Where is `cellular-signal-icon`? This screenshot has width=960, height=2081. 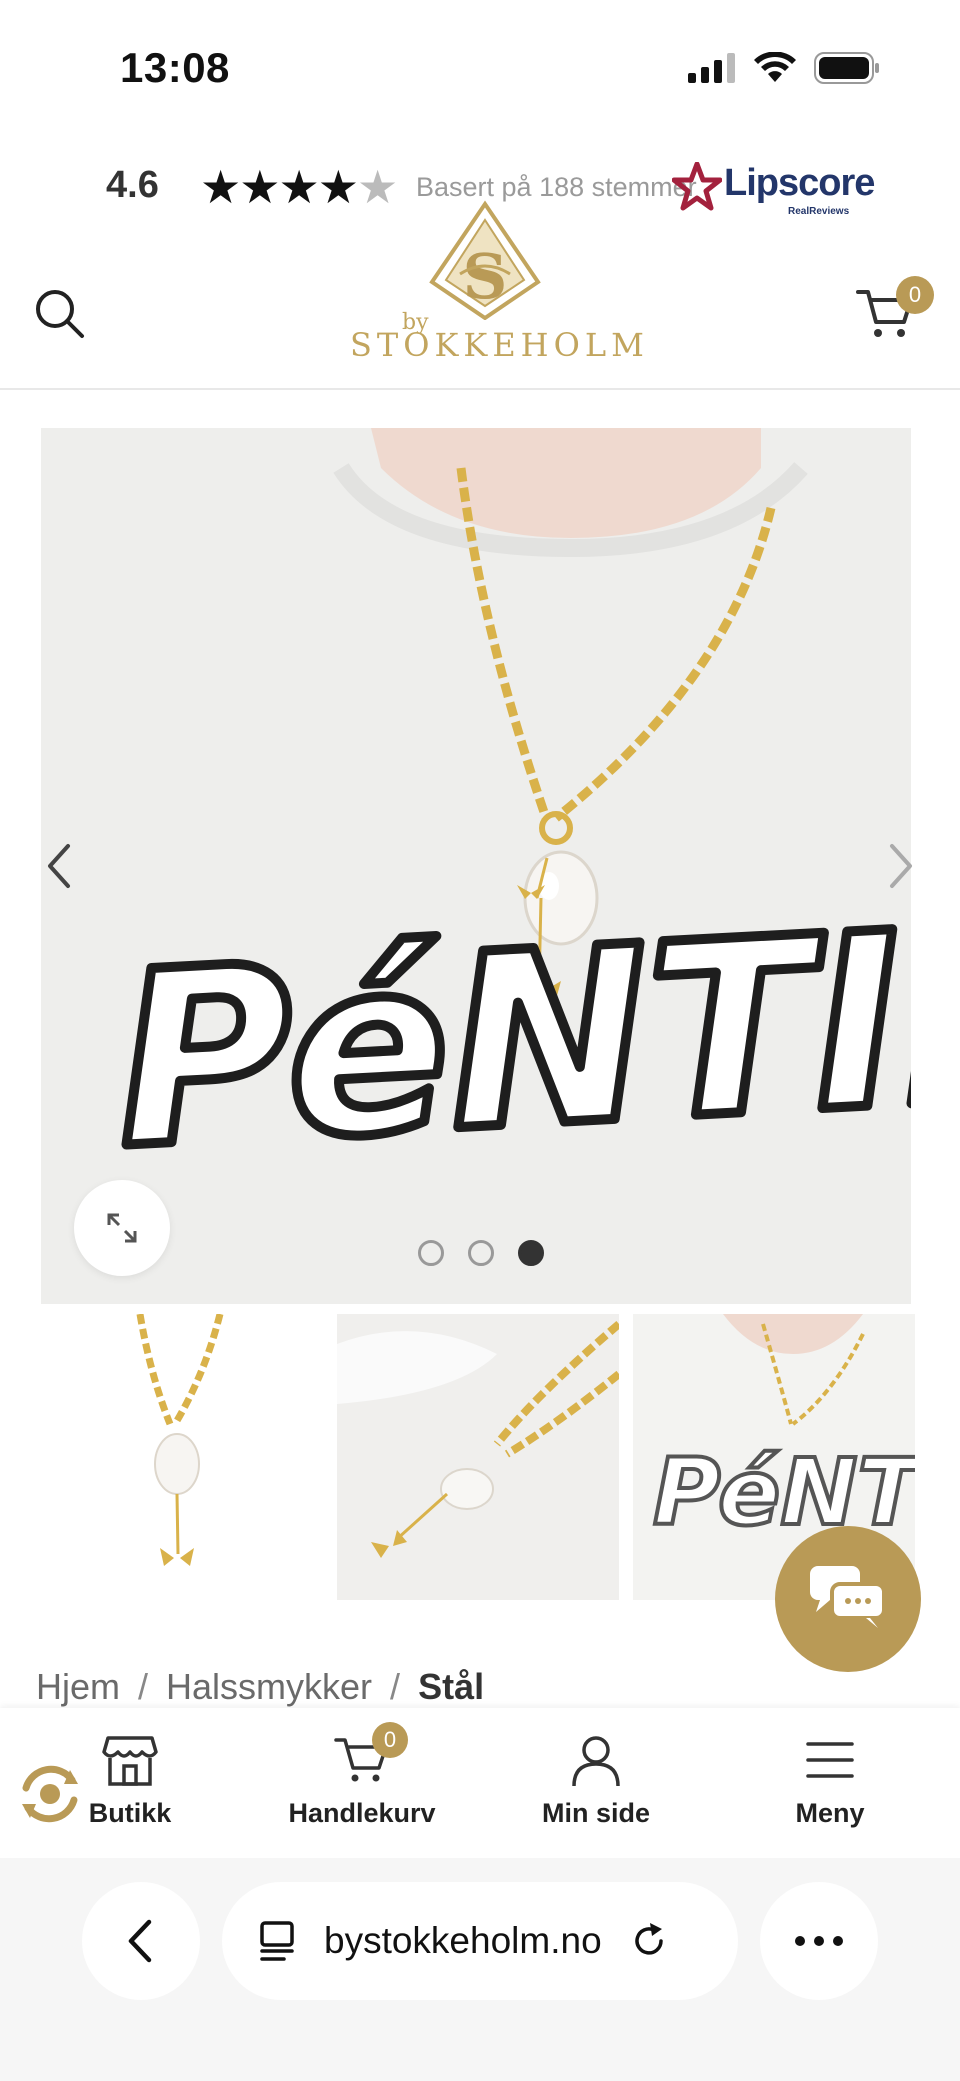 cellular-signal-icon is located at coordinates (711, 68).